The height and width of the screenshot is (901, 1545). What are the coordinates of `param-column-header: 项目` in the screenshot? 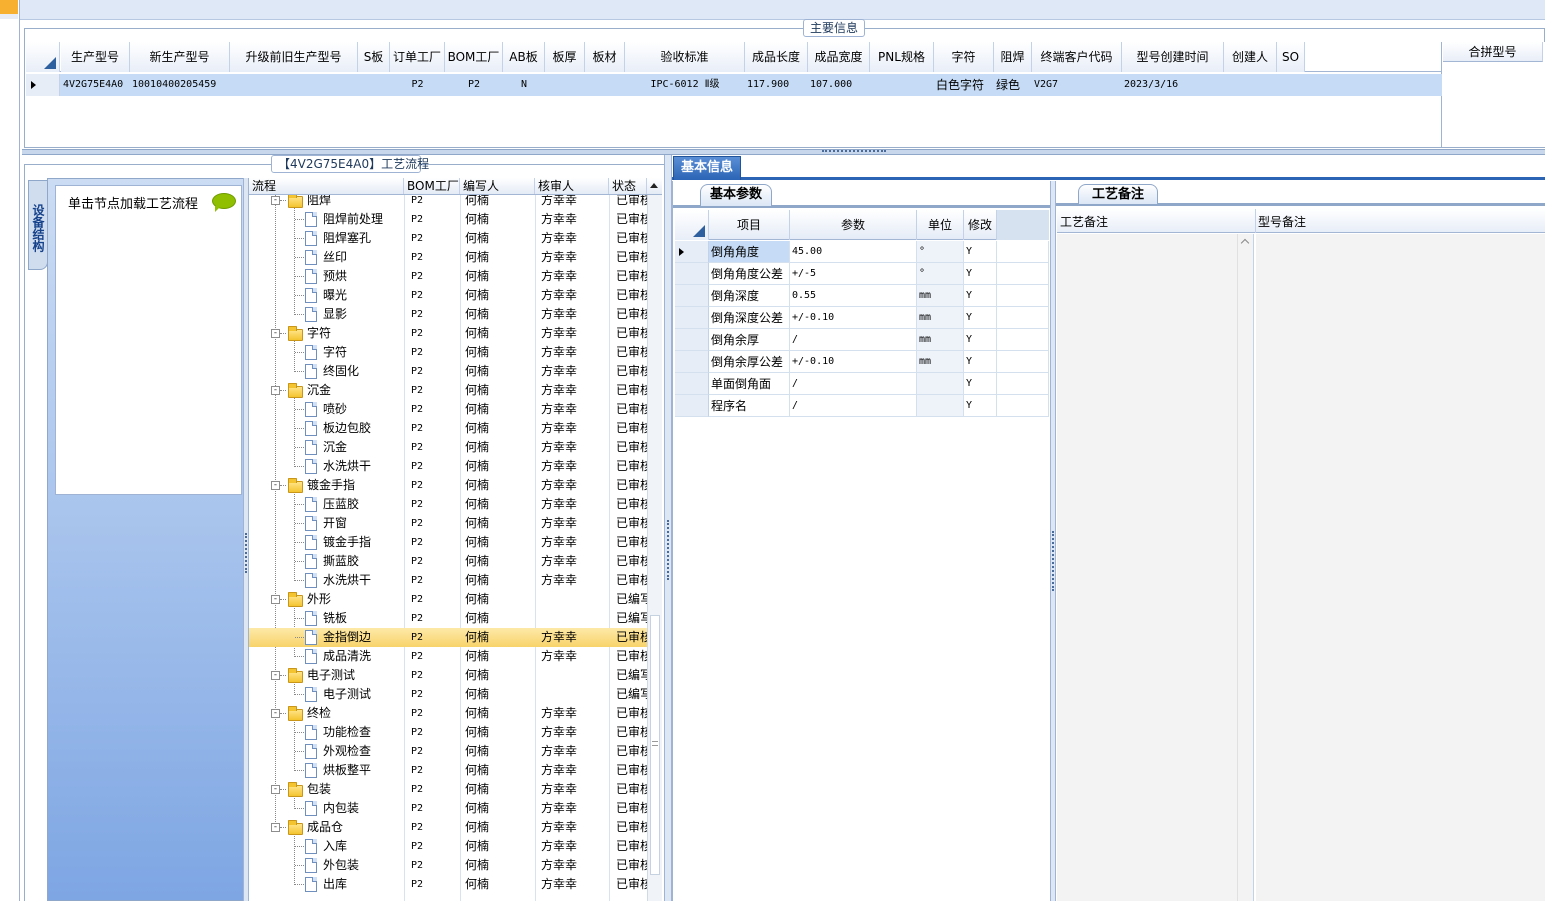 It's located at (749, 225).